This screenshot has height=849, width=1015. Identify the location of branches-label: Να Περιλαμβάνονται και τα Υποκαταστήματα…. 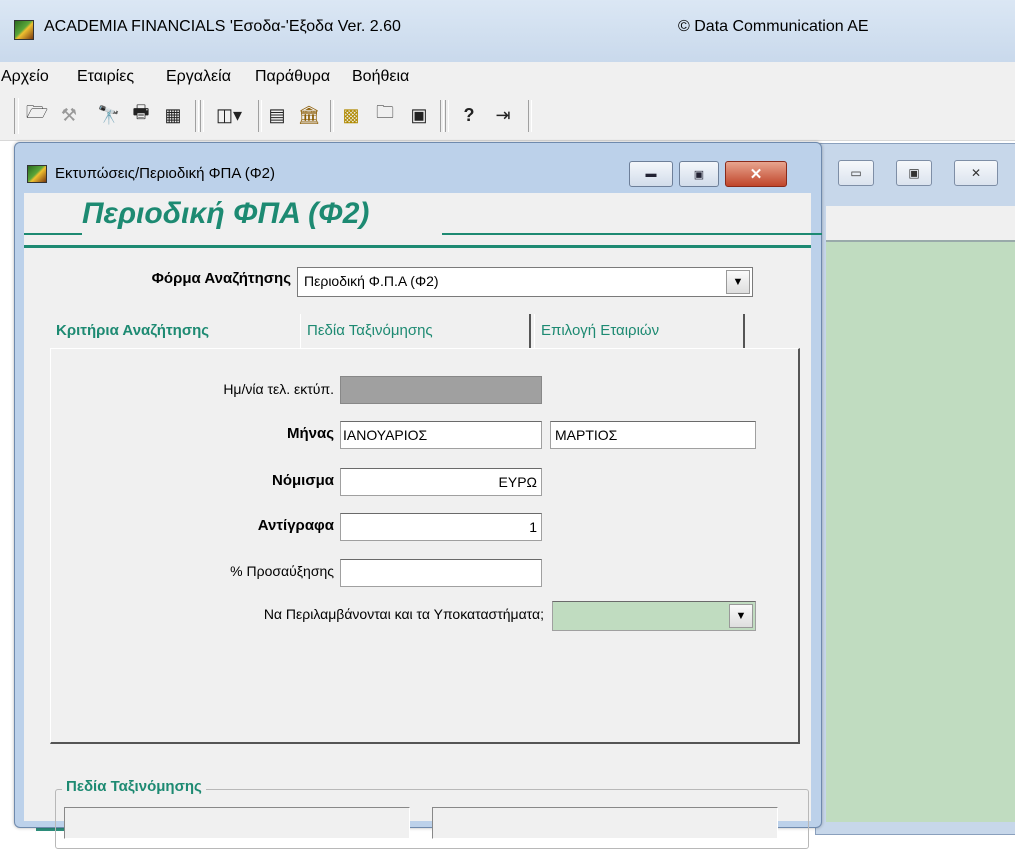
(403, 614).